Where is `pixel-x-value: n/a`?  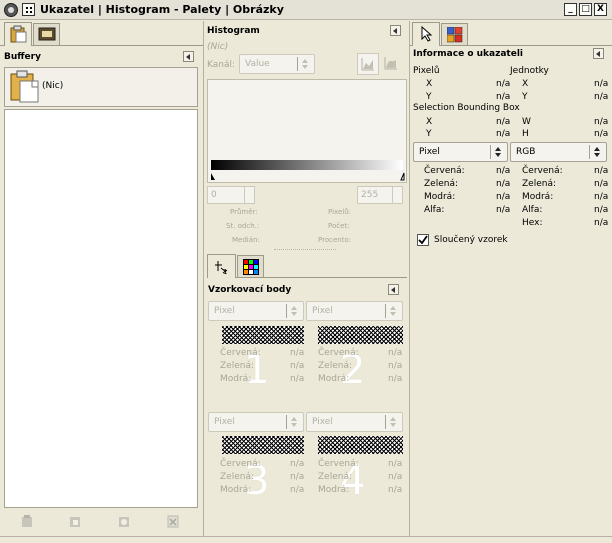 pixel-x-value: n/a is located at coordinates (503, 84).